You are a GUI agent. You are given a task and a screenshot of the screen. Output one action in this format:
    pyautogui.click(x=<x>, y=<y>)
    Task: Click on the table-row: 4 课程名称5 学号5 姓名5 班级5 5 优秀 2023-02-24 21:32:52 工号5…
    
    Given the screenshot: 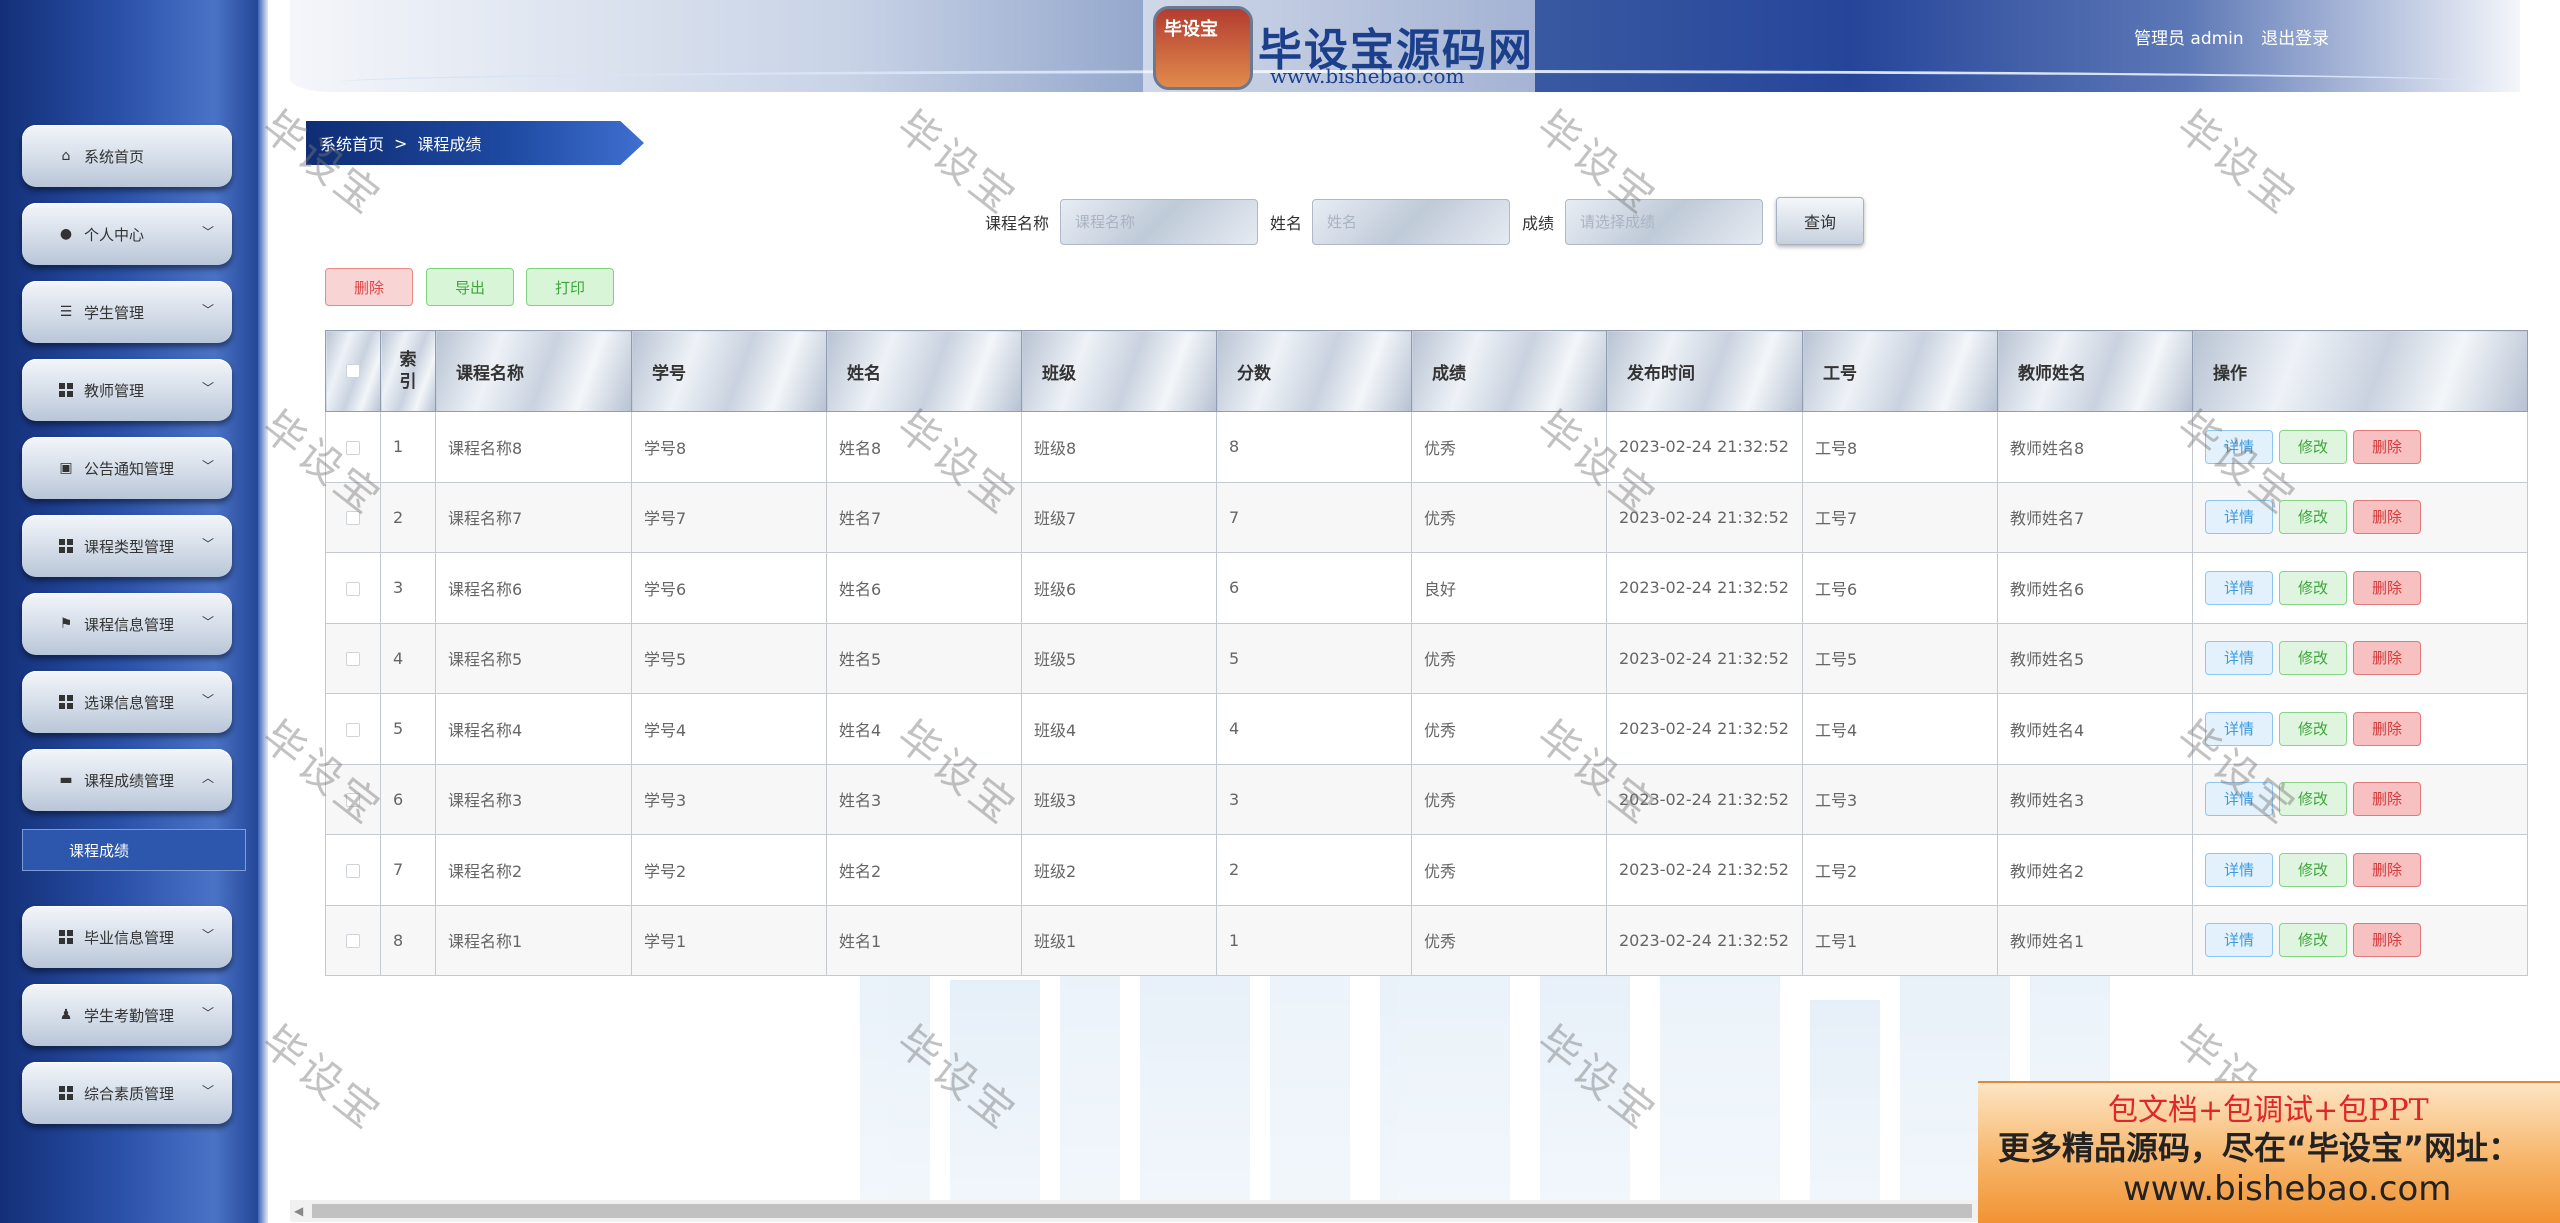 What is the action you would take?
    pyautogui.click(x=1426, y=658)
    